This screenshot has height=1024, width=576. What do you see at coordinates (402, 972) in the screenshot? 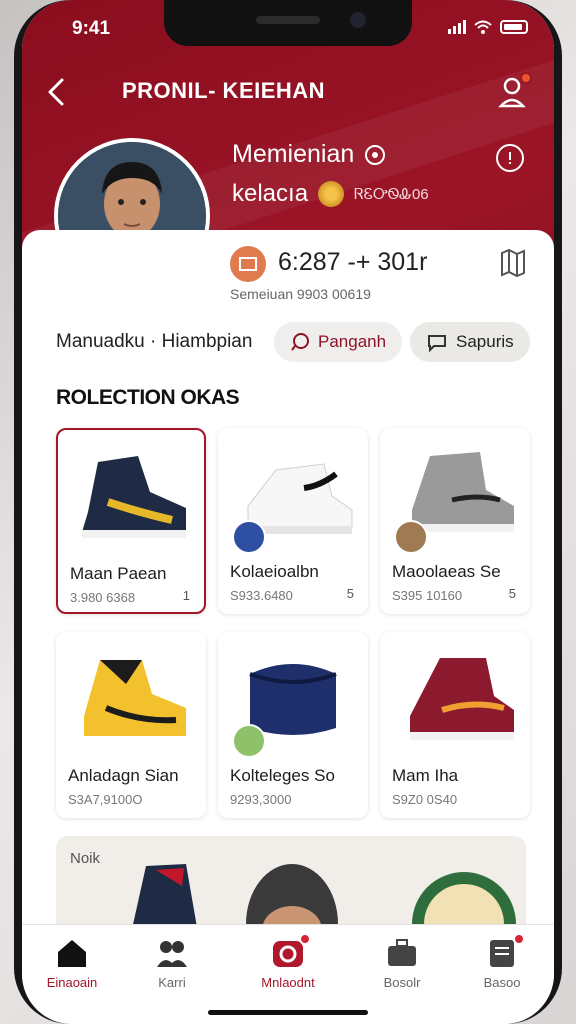
I see `tab-briefcase: Bosolr` at bounding box center [402, 972].